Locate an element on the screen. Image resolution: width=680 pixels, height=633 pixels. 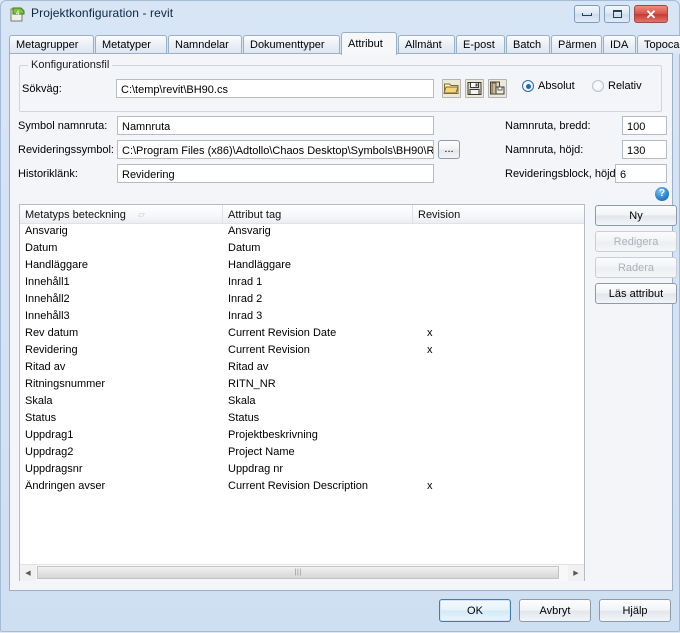
cell-attribut-tag: Ritad av is located at coordinates (248, 367).